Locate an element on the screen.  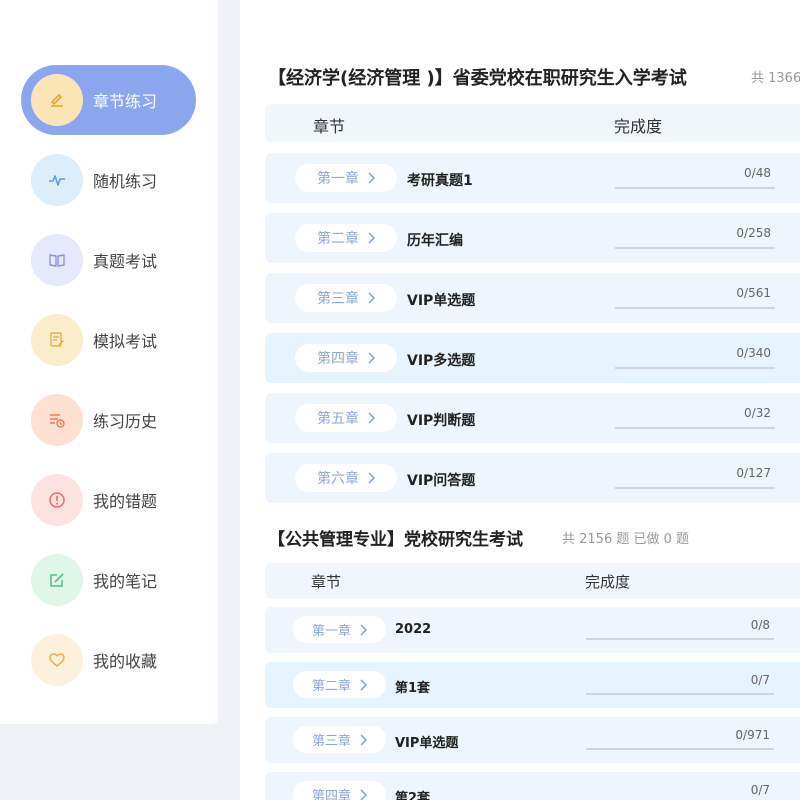
chapter-label: 第六章 is located at coordinates (338, 479).